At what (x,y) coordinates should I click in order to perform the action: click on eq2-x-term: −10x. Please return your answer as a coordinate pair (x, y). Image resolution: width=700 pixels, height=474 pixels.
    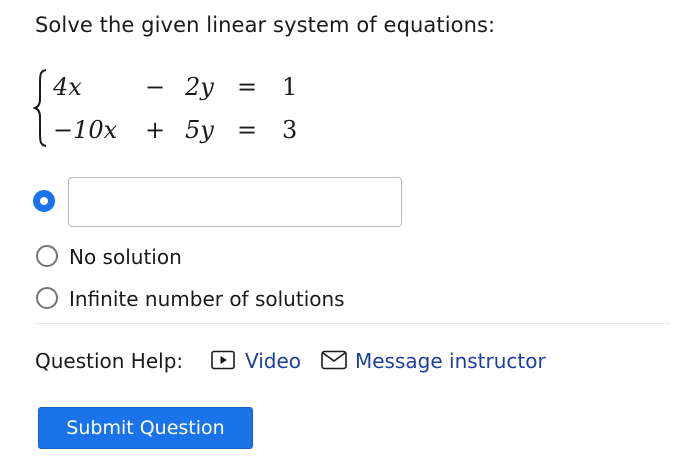
    Looking at the image, I should click on (85, 130).